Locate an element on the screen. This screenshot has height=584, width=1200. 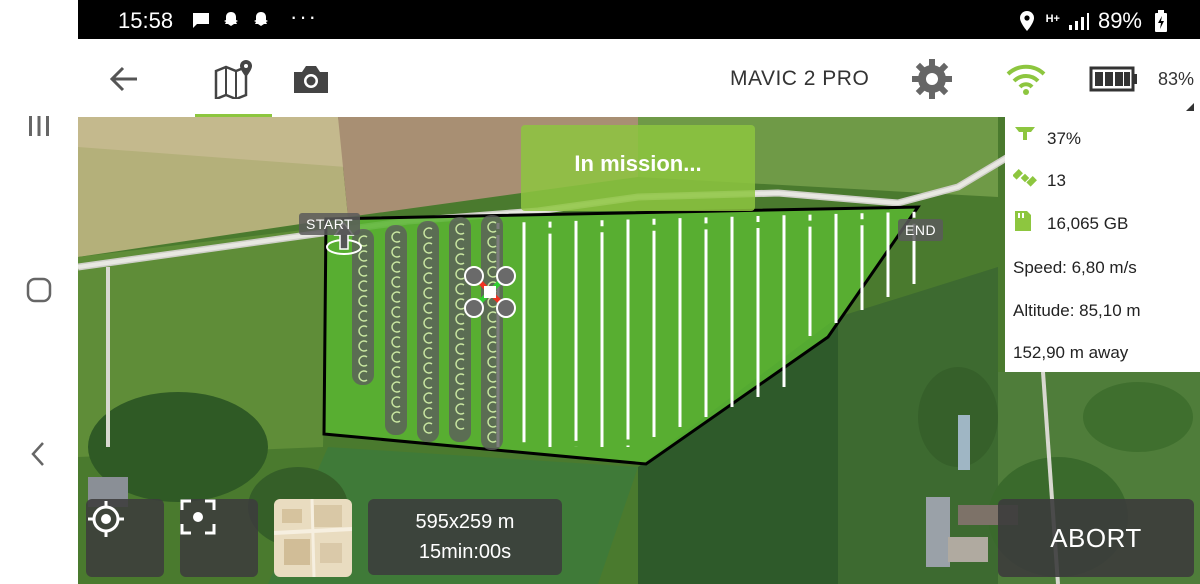
speed-value: Speed: 6,80 m/s is located at coordinates (1075, 267).